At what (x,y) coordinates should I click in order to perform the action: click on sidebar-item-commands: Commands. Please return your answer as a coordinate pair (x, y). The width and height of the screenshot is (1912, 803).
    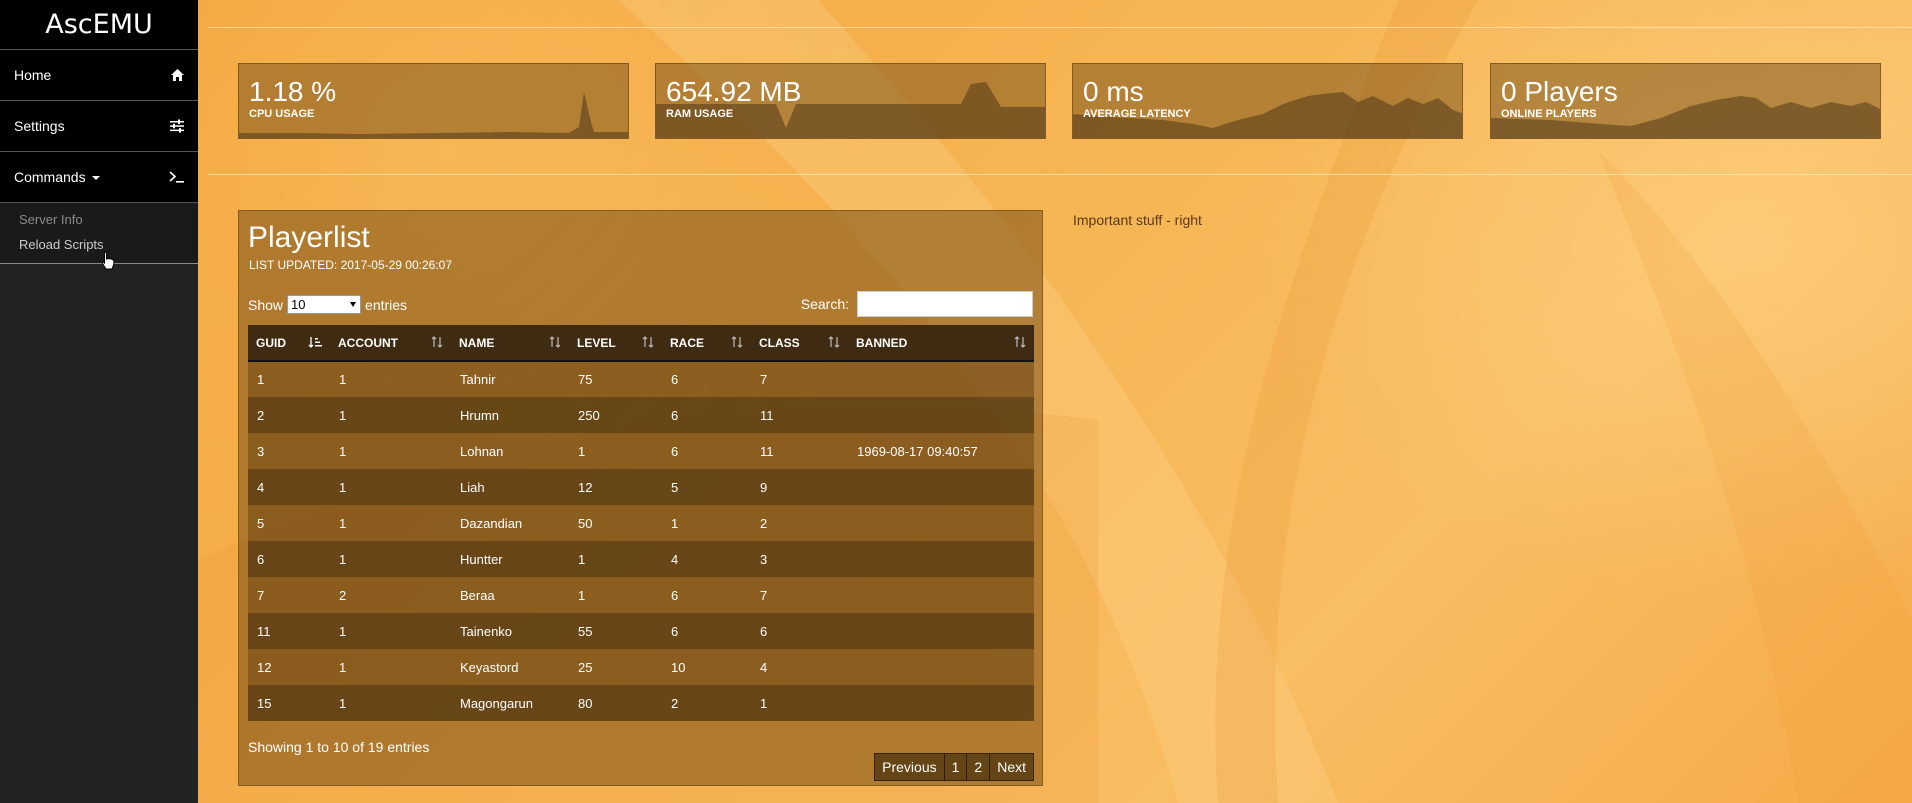
    Looking at the image, I should click on (99, 177).